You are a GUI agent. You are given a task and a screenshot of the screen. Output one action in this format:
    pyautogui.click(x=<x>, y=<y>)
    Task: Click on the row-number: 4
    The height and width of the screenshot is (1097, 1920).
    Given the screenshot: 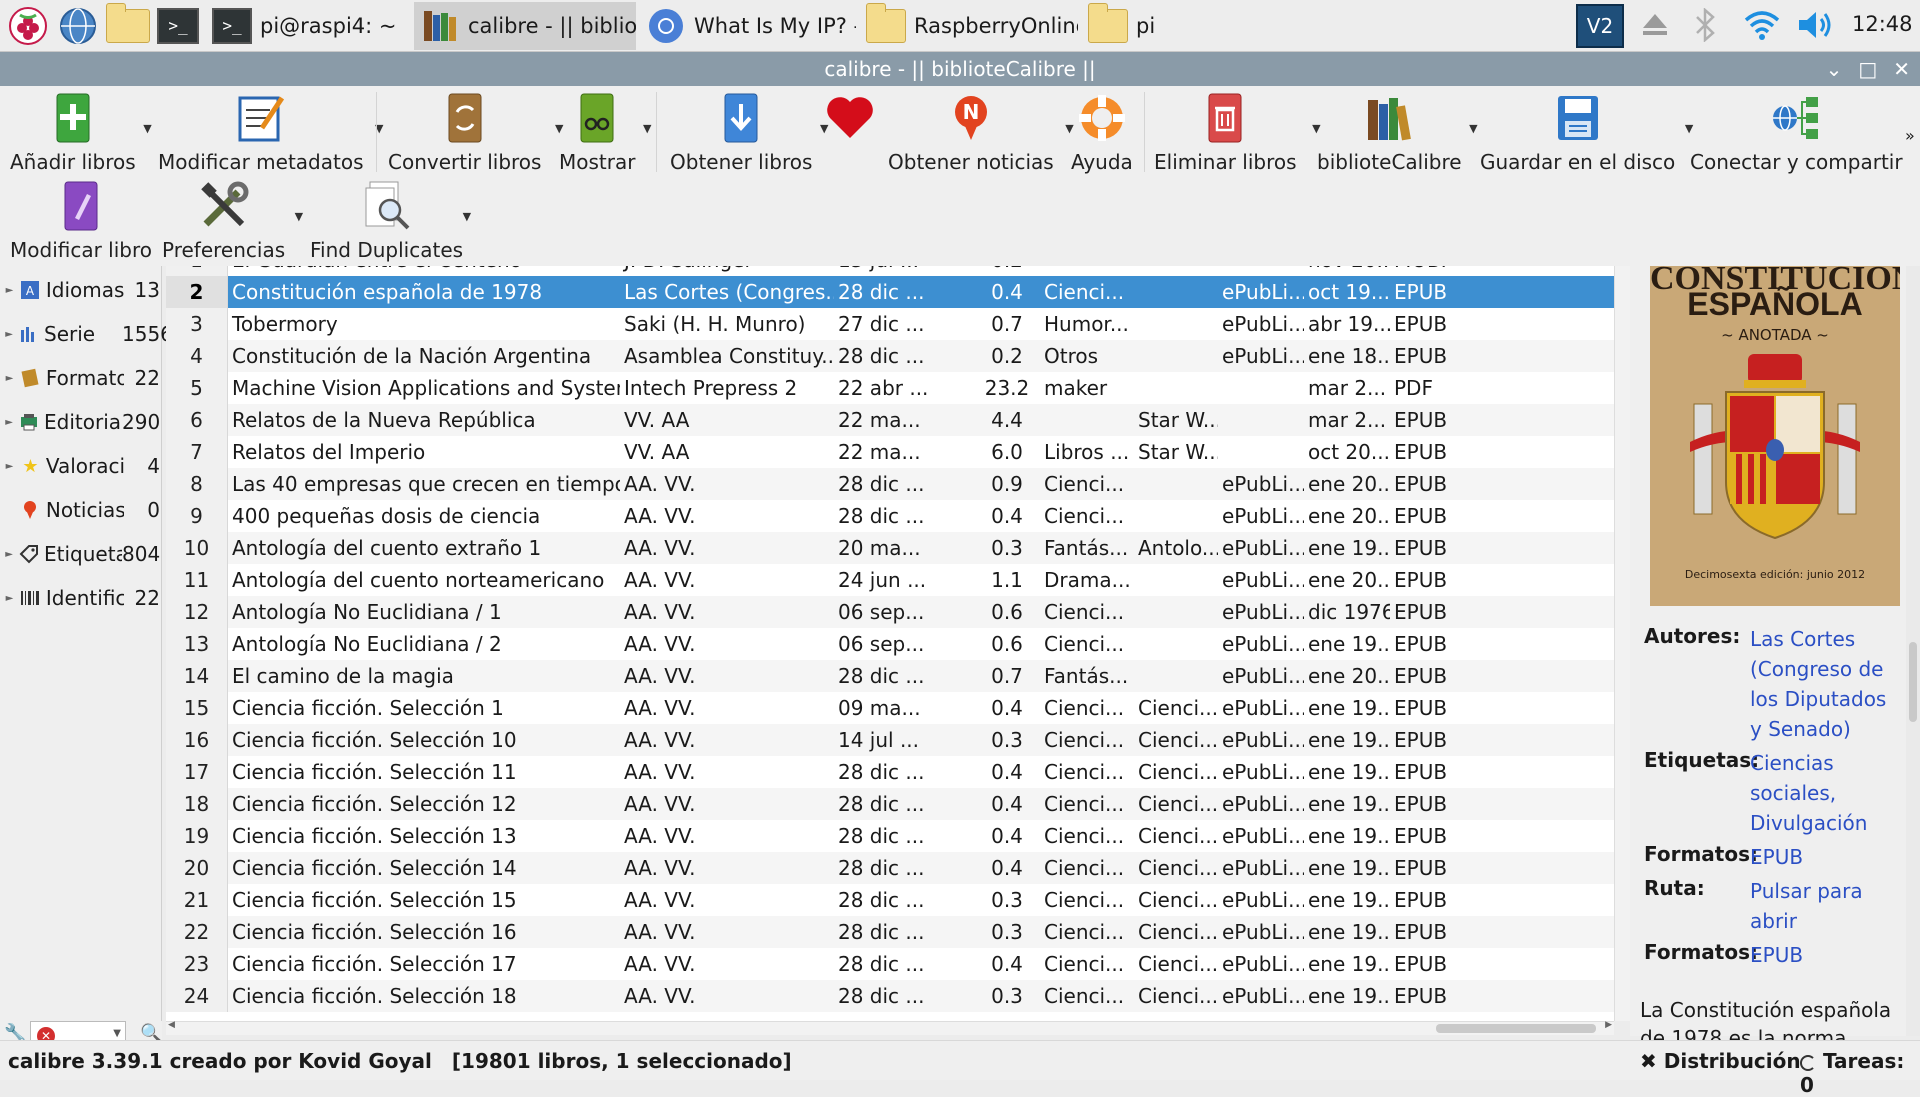 What is the action you would take?
    pyautogui.click(x=197, y=356)
    